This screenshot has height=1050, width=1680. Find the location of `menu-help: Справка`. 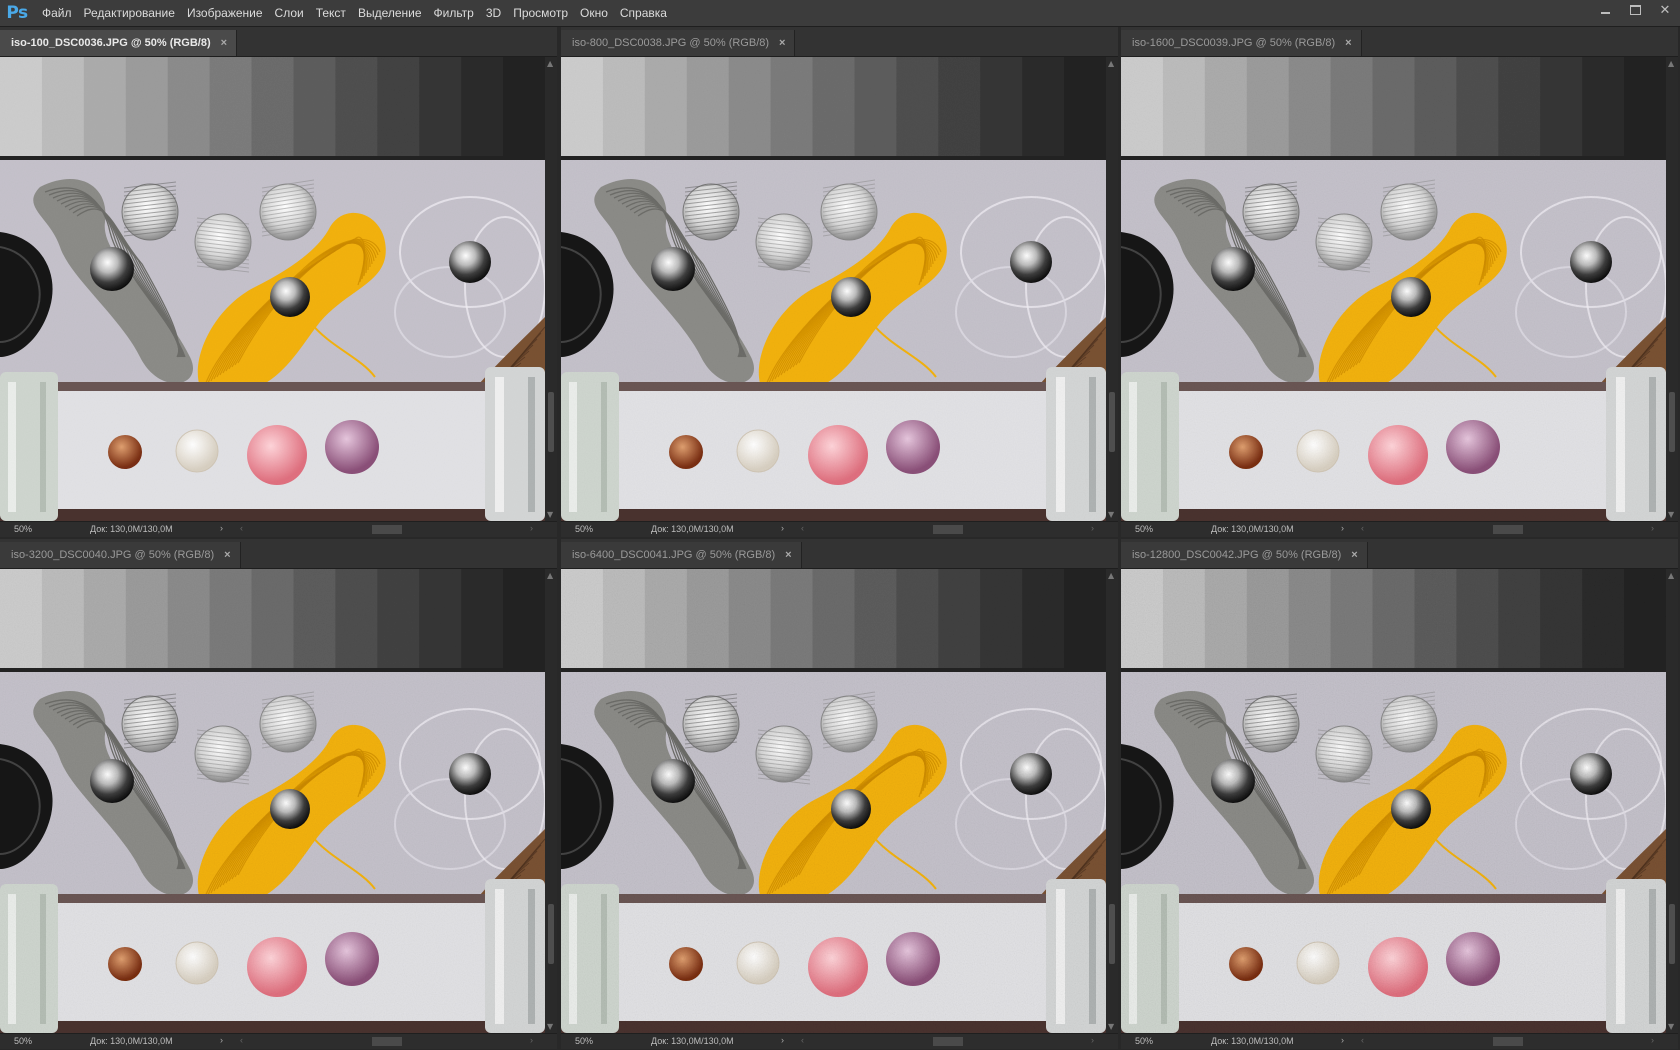

menu-help: Справка is located at coordinates (643, 13).